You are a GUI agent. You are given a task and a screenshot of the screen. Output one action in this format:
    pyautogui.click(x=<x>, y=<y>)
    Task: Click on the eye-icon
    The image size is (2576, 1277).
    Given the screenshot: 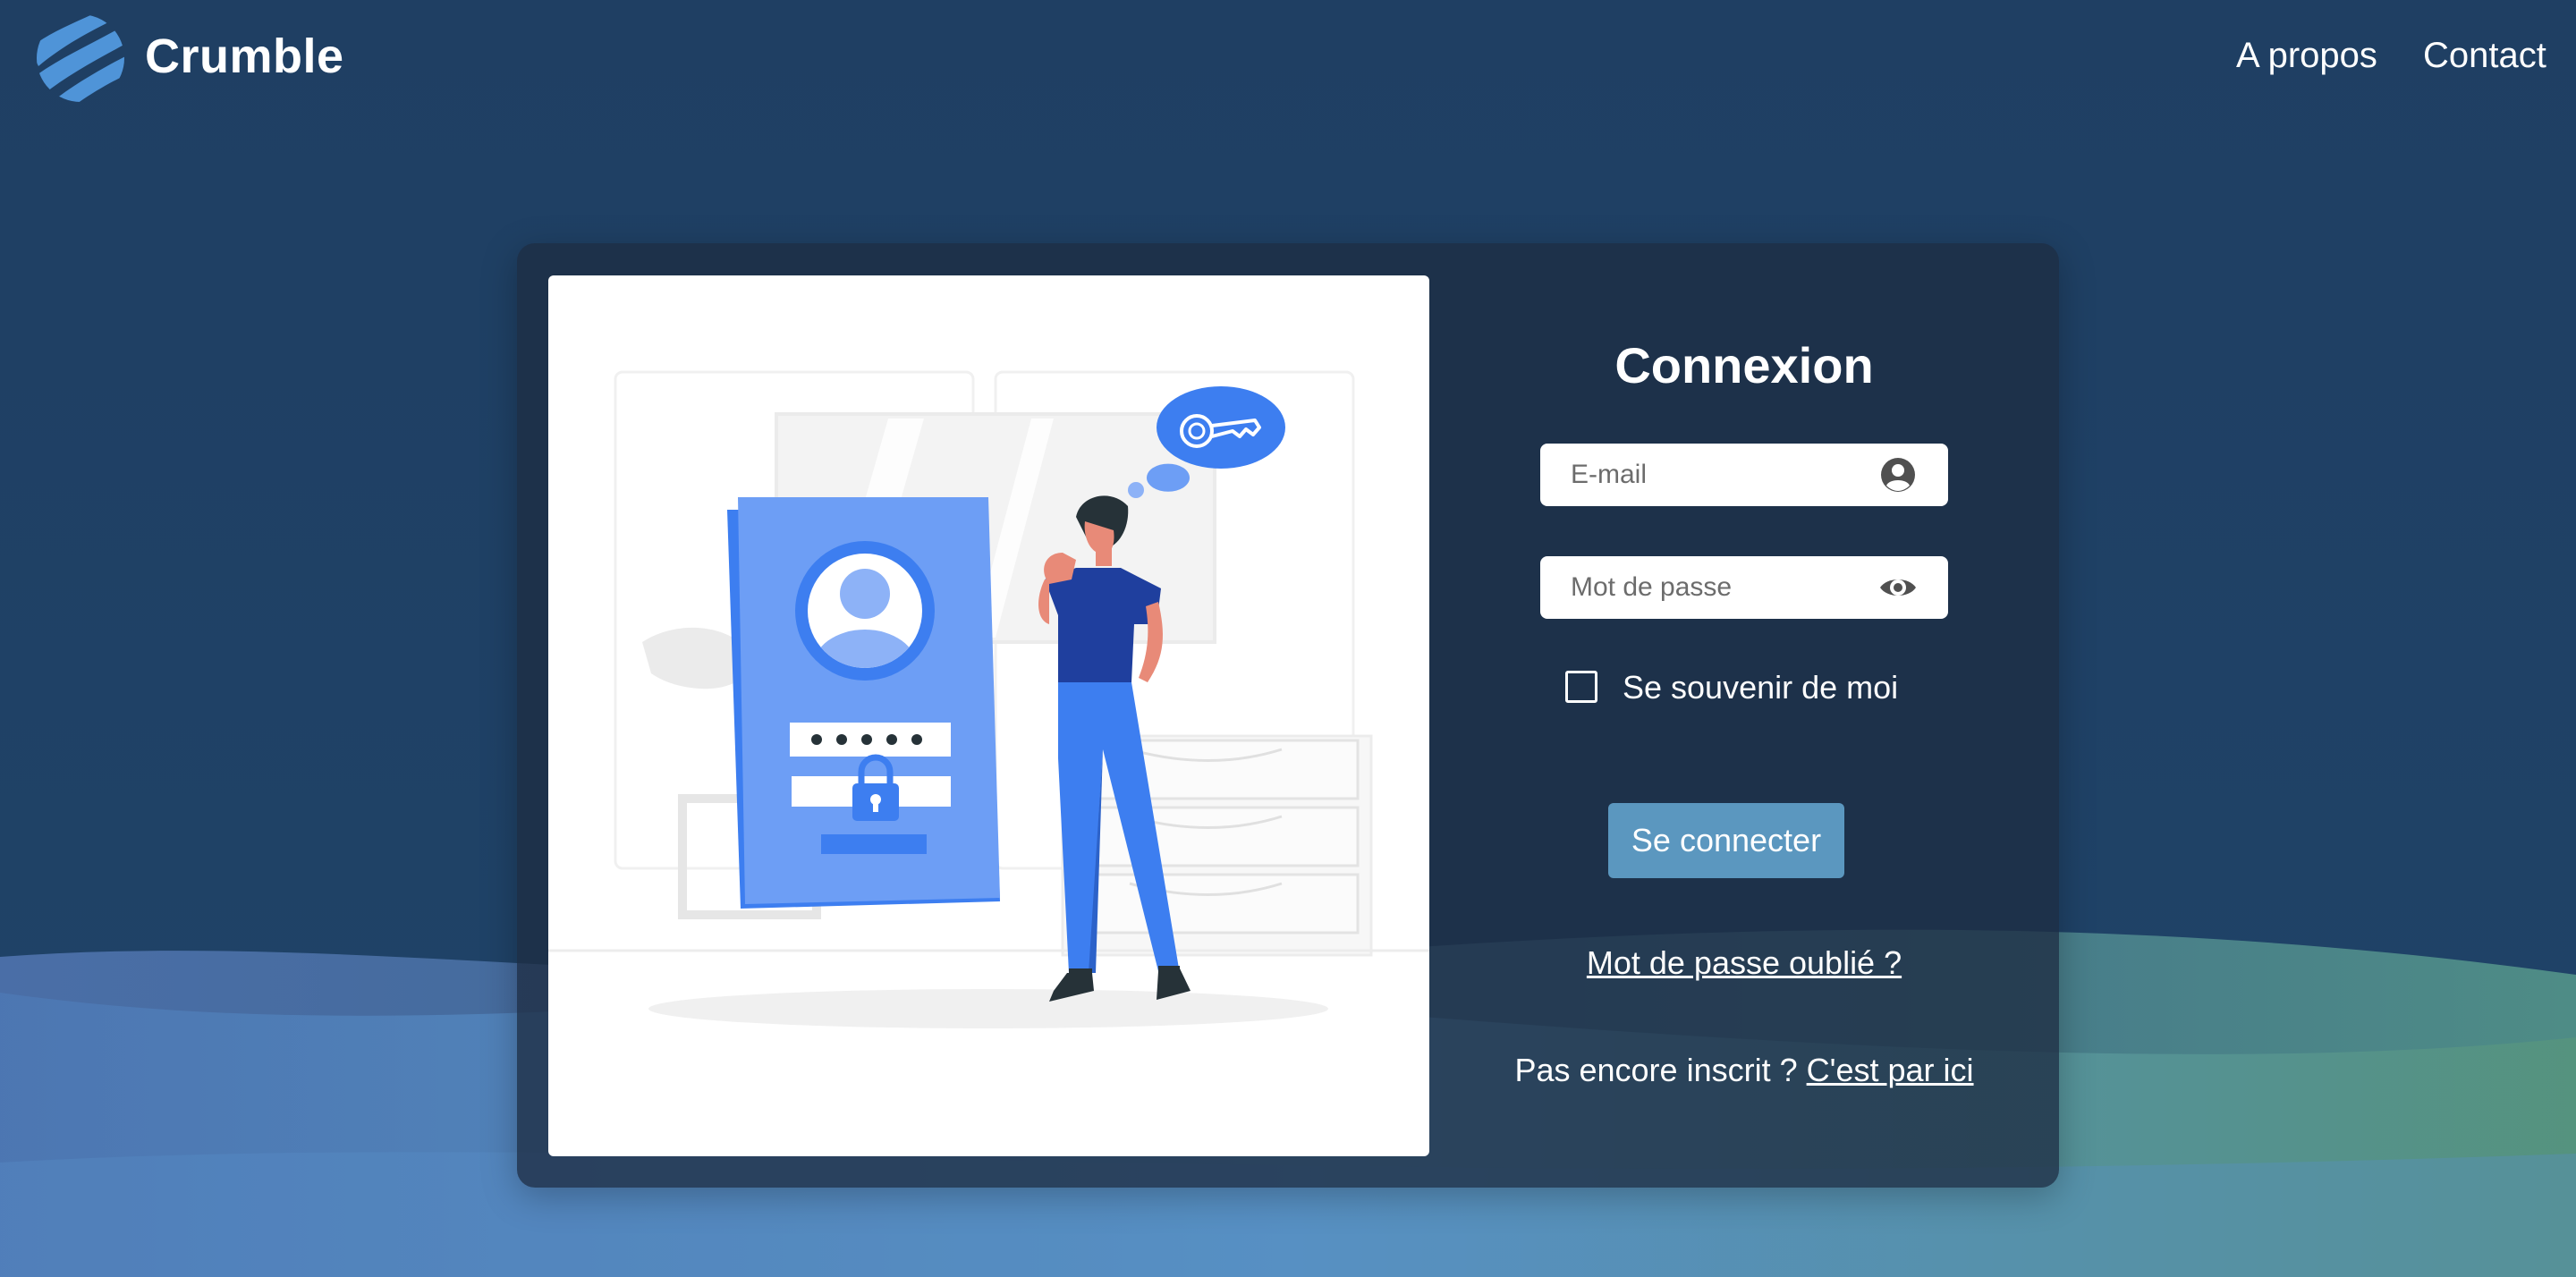 What is the action you would take?
    pyautogui.click(x=1898, y=587)
    